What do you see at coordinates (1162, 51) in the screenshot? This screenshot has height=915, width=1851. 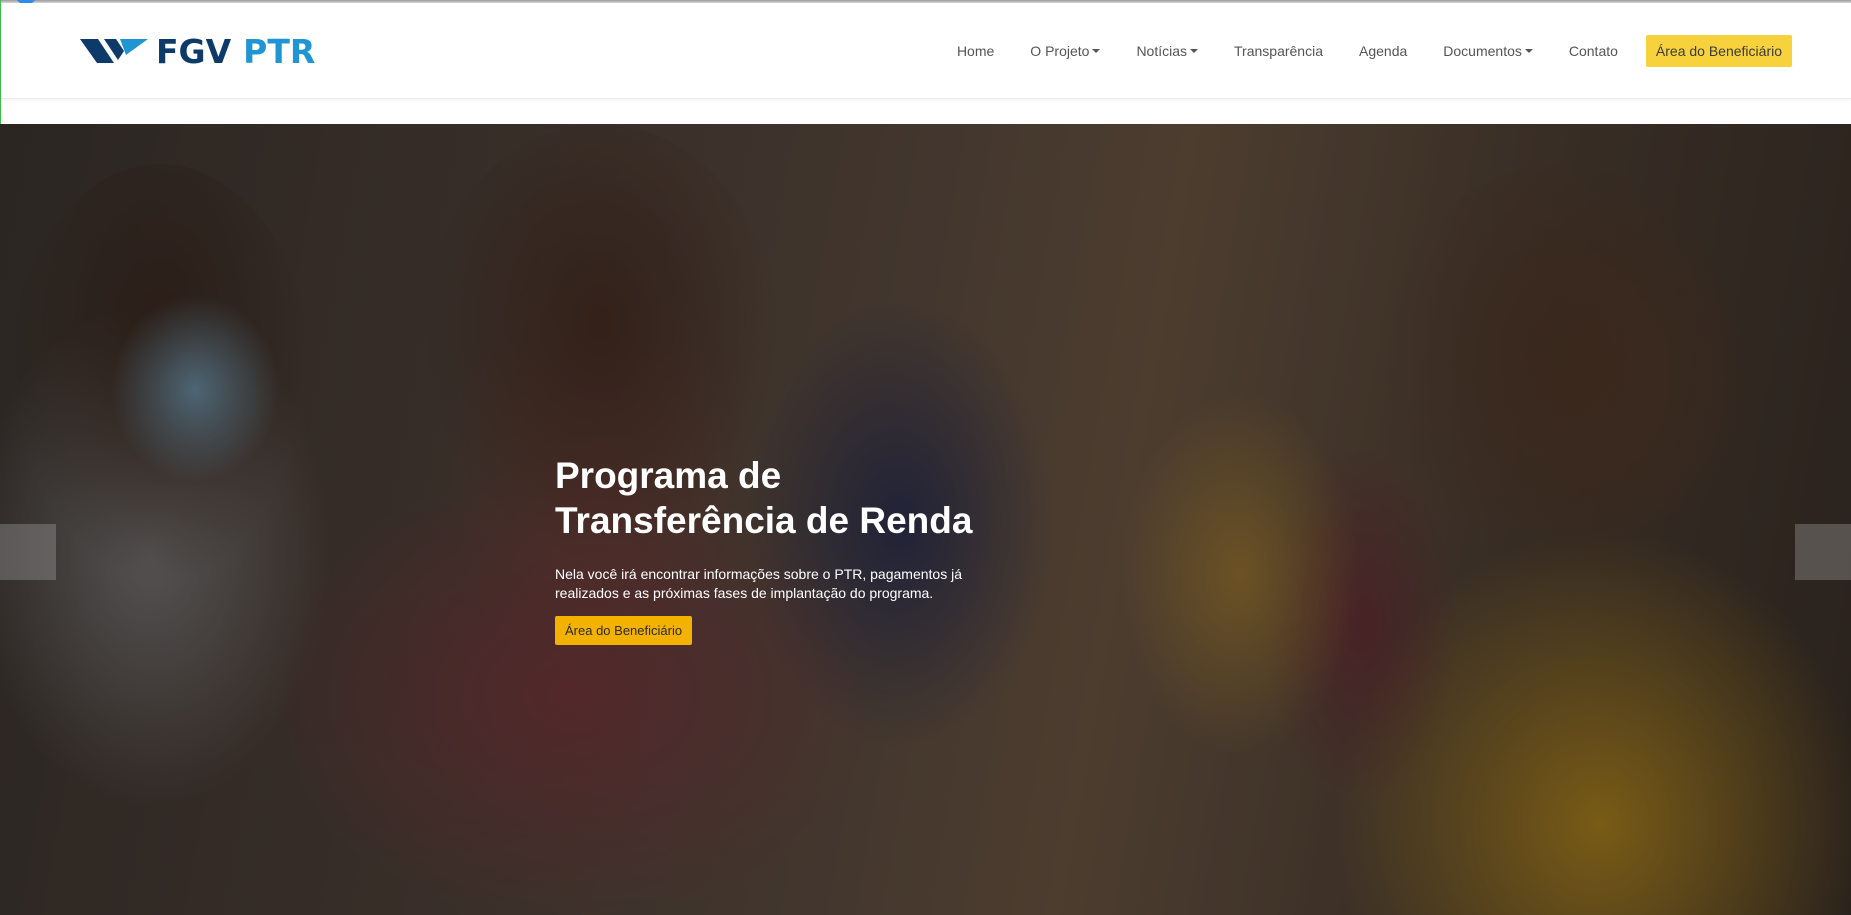 I see `nav-noticias-label: Notícias` at bounding box center [1162, 51].